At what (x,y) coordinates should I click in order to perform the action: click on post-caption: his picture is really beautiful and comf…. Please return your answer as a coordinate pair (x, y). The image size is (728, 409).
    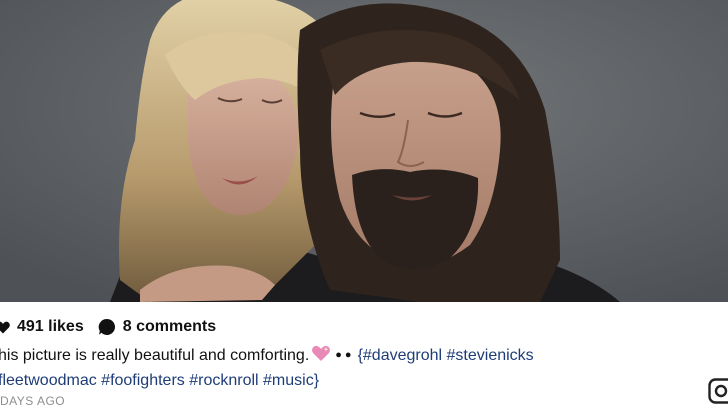
    Looking at the image, I should click on (344, 368).